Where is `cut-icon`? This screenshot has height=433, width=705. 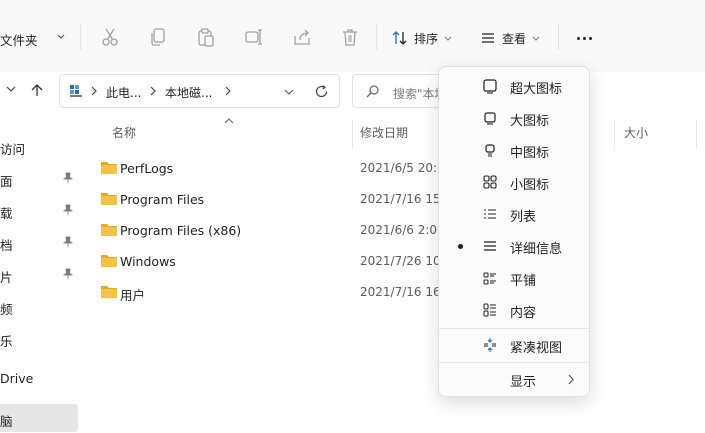
cut-icon is located at coordinates (110, 37).